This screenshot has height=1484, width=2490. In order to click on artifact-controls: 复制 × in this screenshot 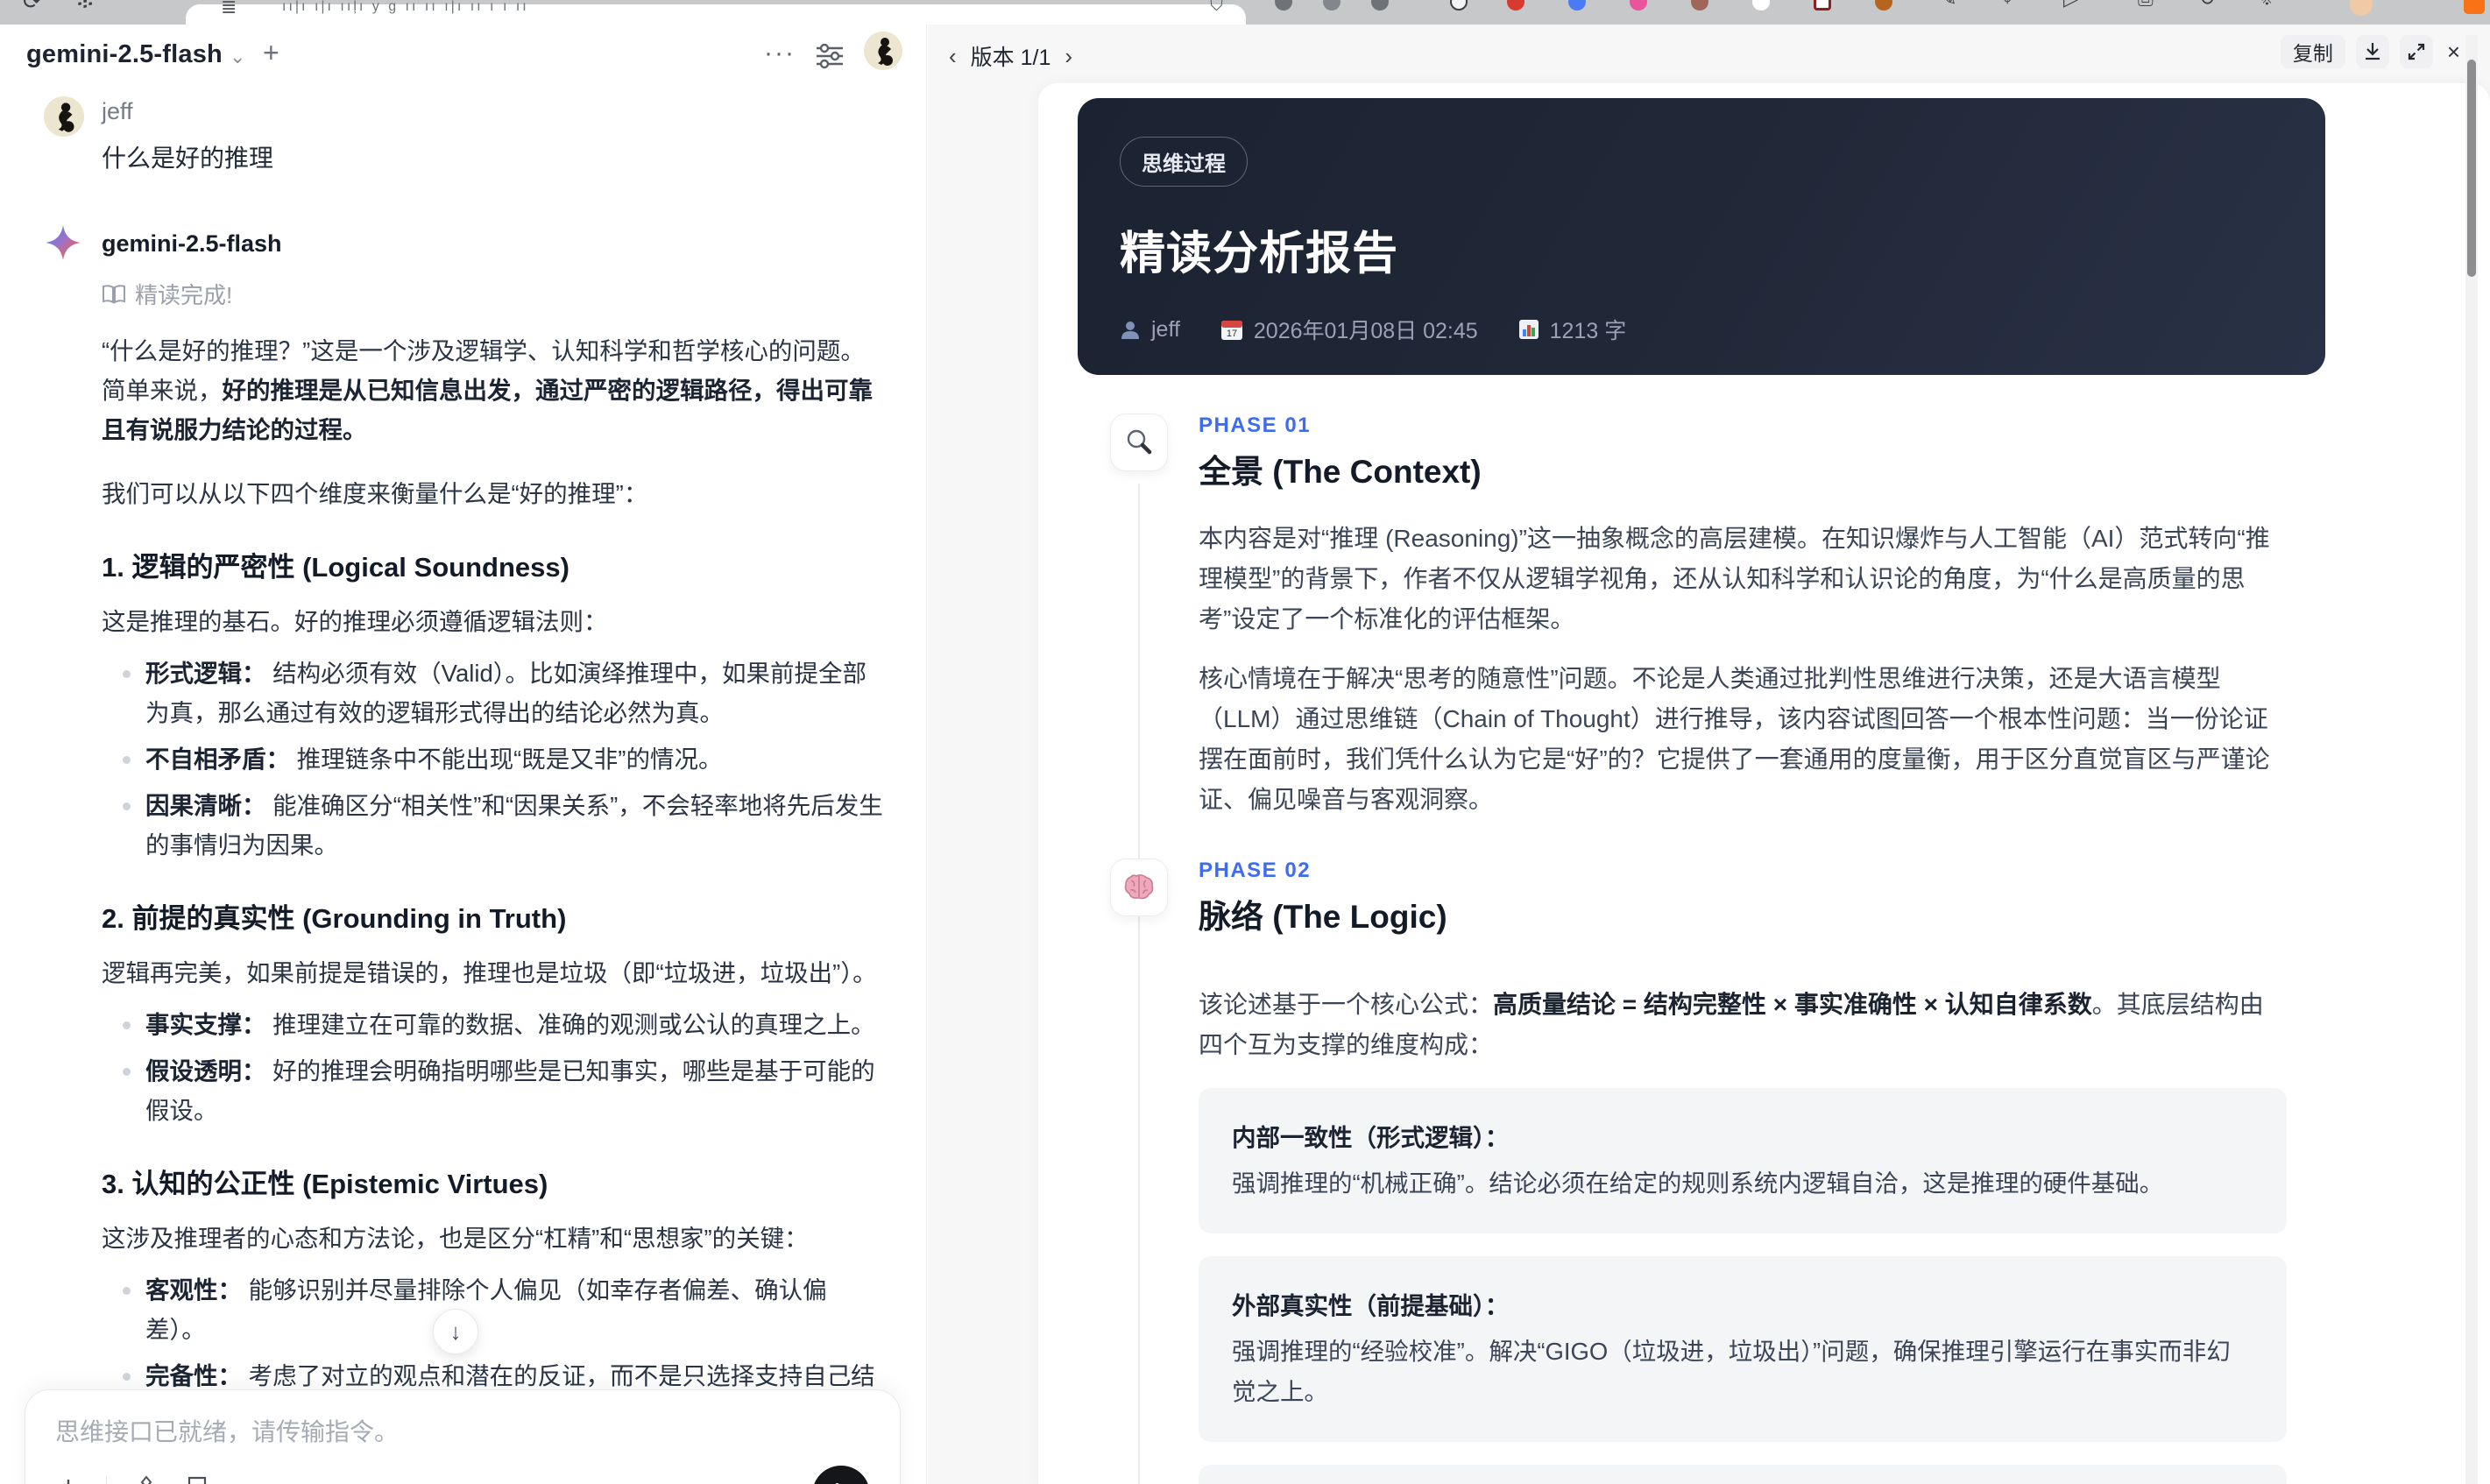, I will do `click(2372, 51)`.